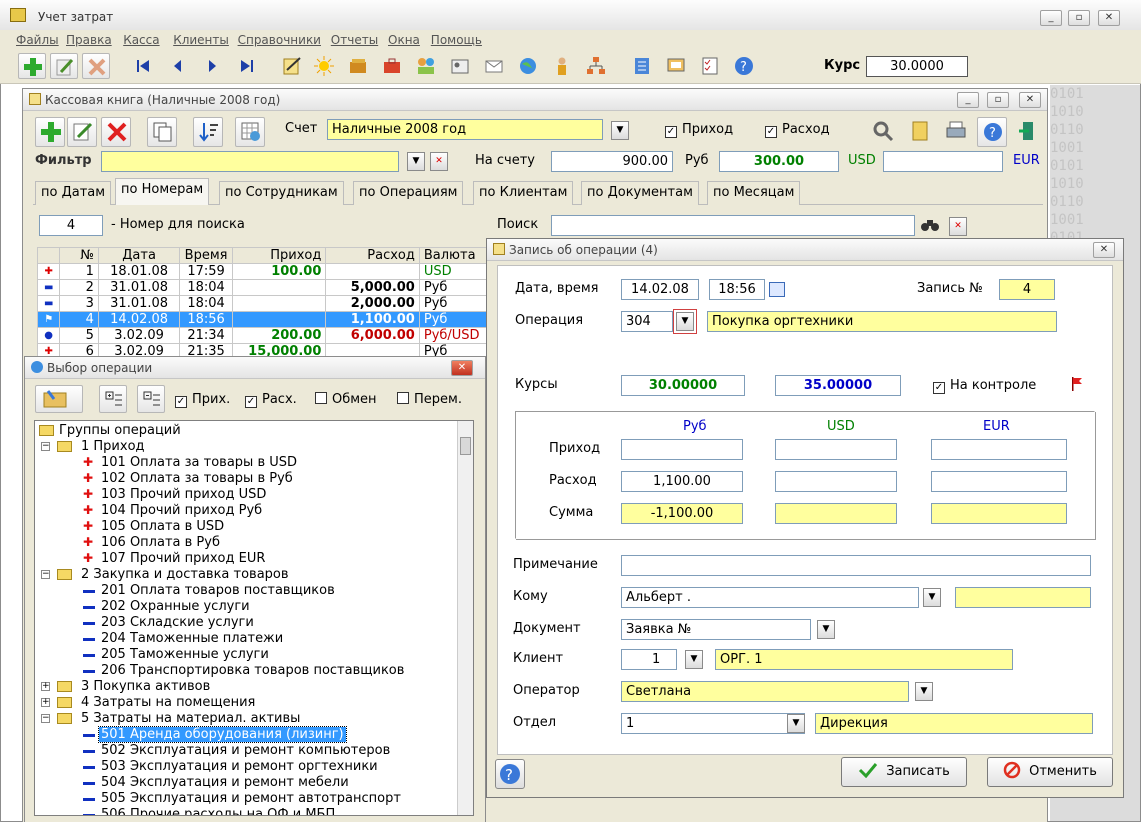 Image resolution: width=1141 pixels, height=822 pixels. What do you see at coordinates (620, 130) in the screenshot?
I see `schet-dropdown-icon: ▼` at bounding box center [620, 130].